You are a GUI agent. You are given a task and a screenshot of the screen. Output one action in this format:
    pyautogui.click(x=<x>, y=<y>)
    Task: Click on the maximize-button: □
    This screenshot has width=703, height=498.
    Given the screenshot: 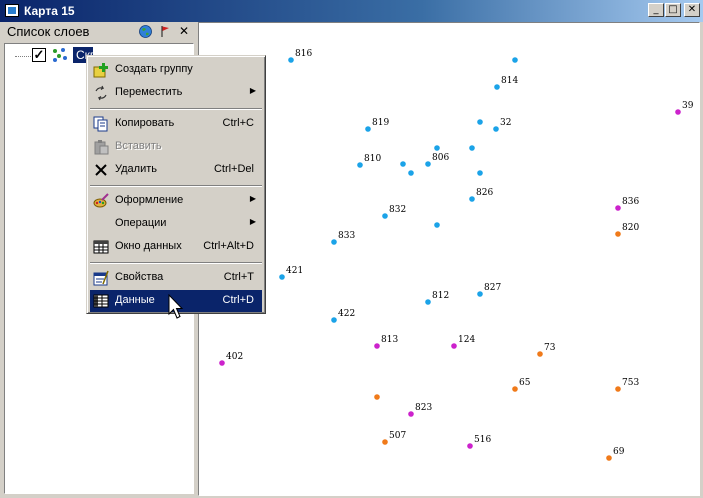 What is the action you would take?
    pyautogui.click(x=673, y=10)
    